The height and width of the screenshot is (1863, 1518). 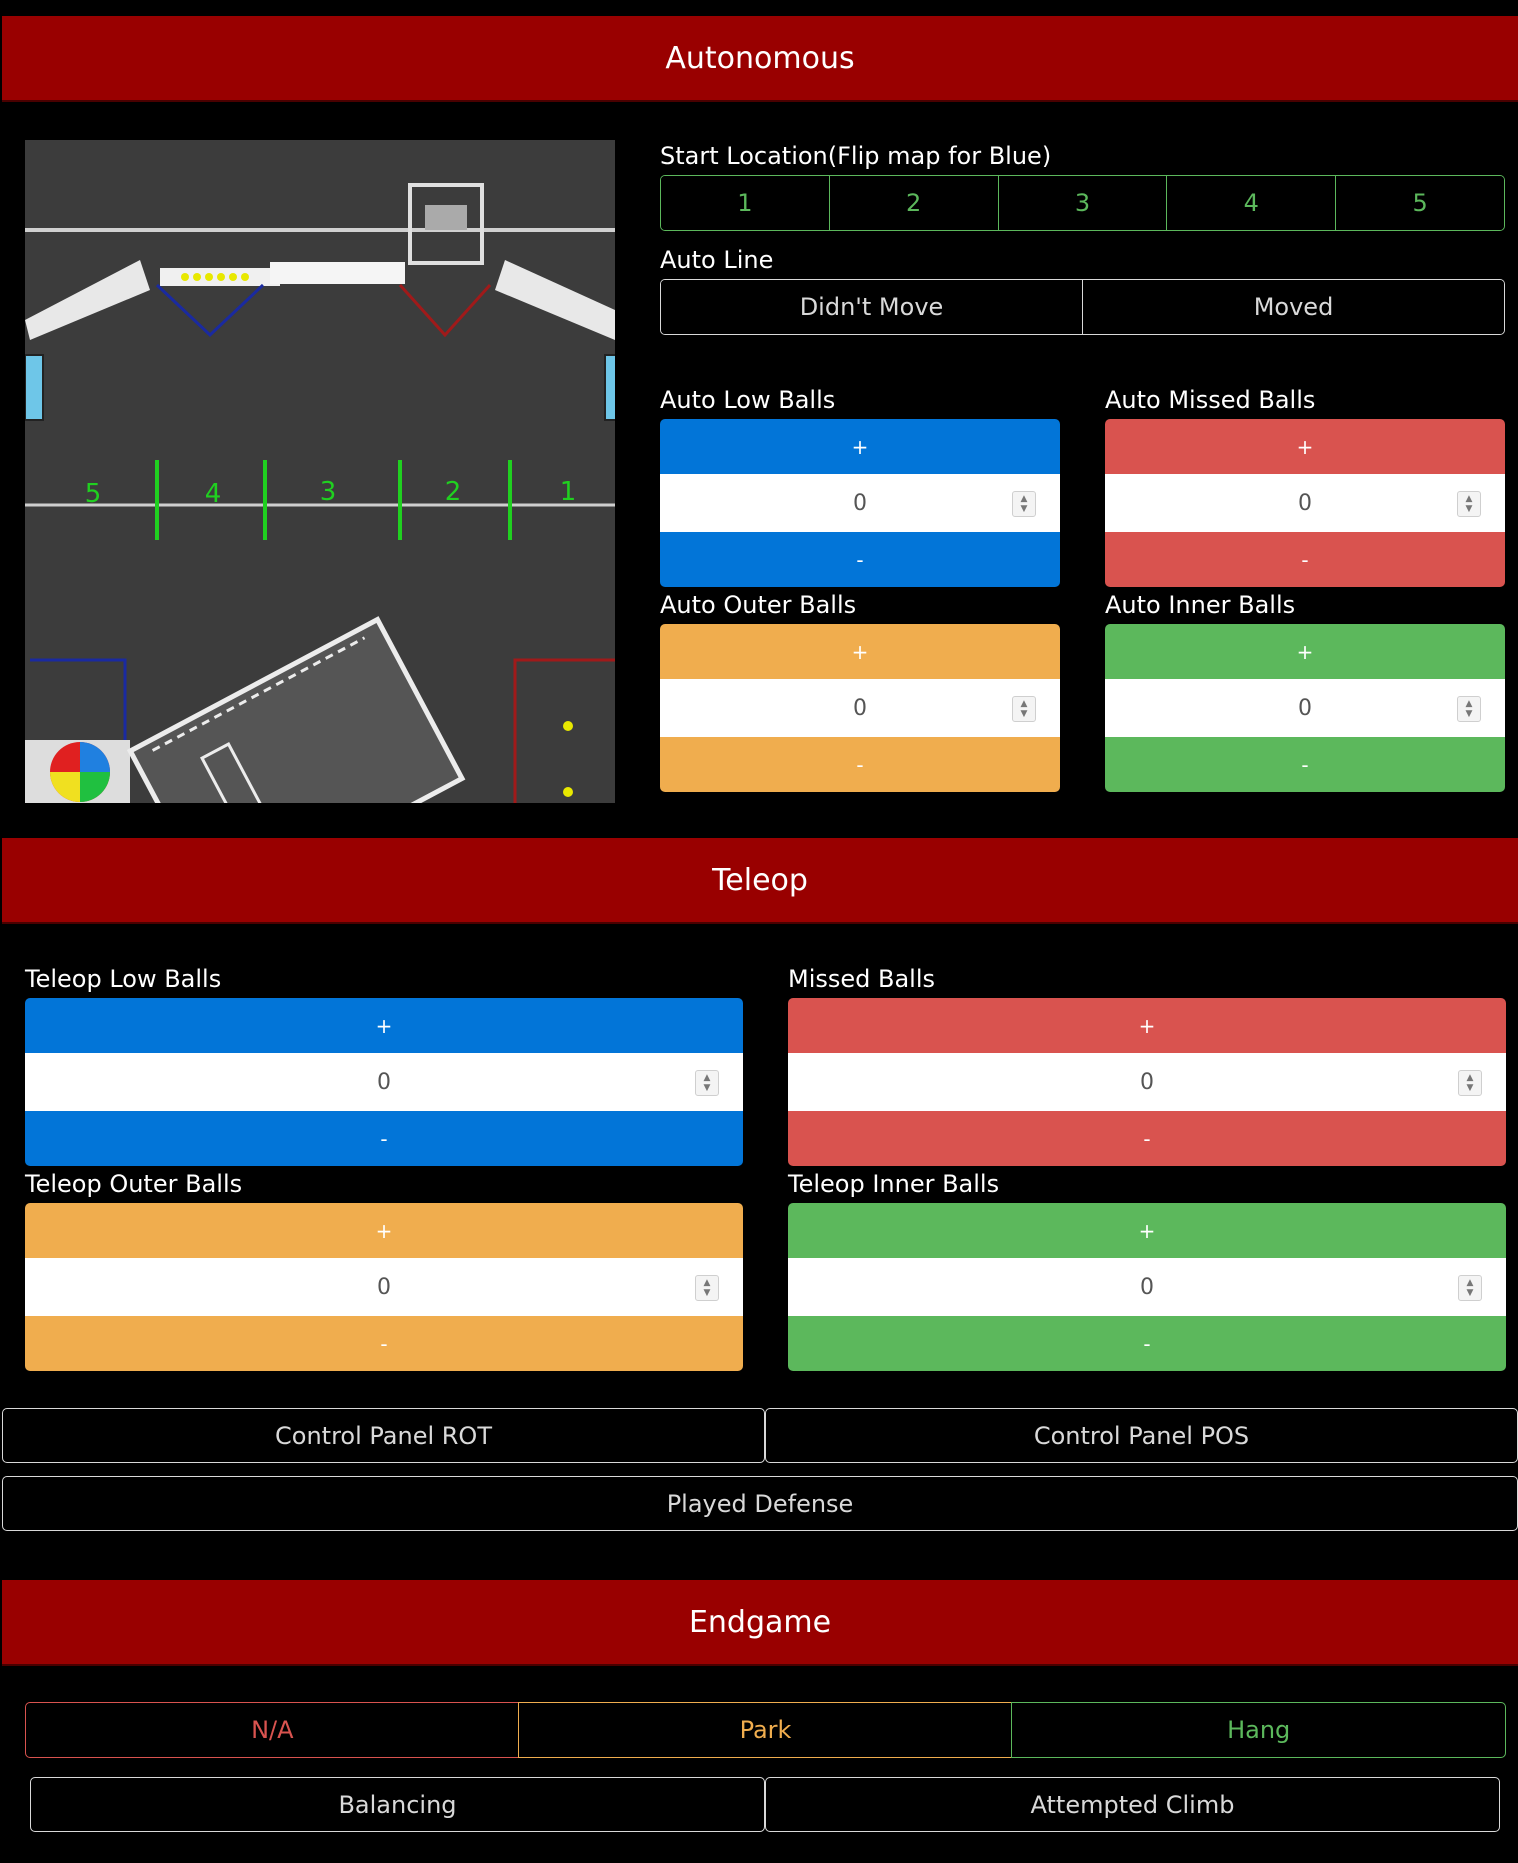 I want to click on field-map-drawing: 5 4 3 2 1, so click(x=320, y=471).